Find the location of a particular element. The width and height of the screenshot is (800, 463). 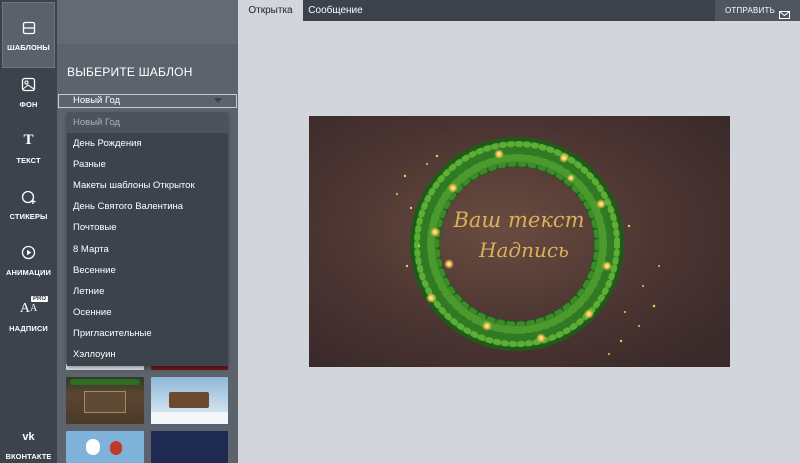

rail-background-label: ФОН is located at coordinates (28, 104).